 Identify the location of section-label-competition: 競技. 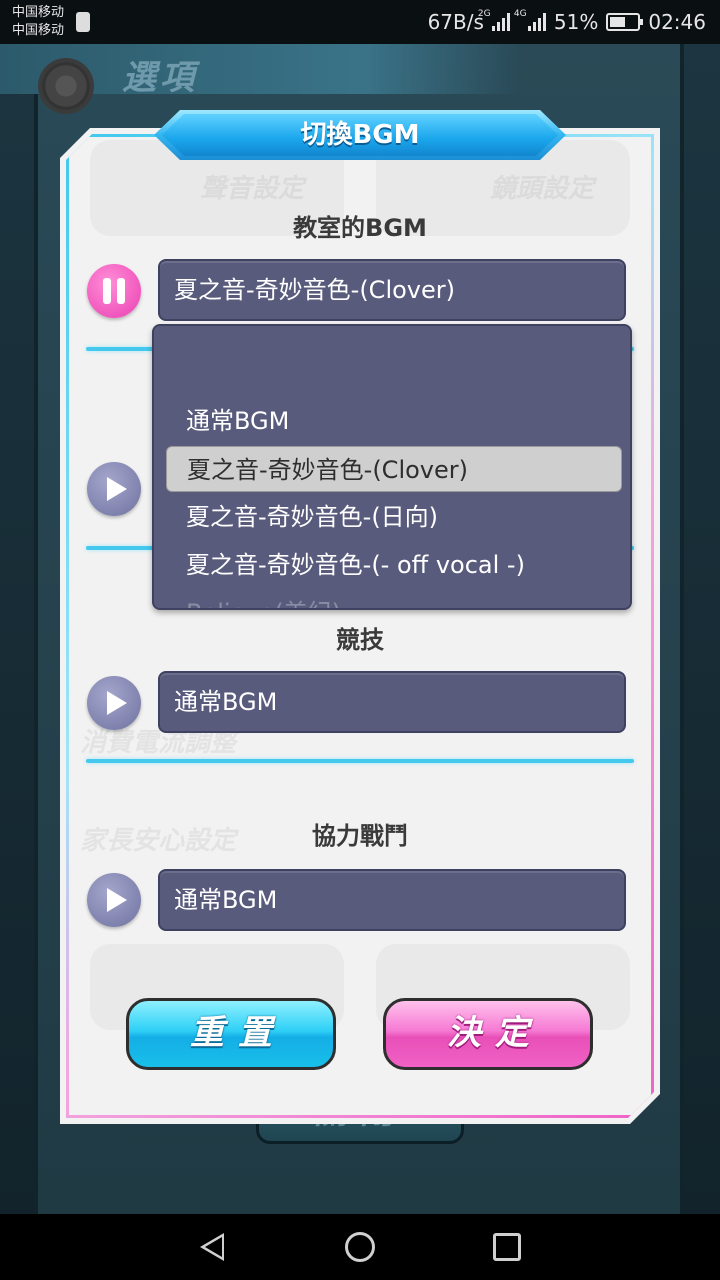
(360, 640).